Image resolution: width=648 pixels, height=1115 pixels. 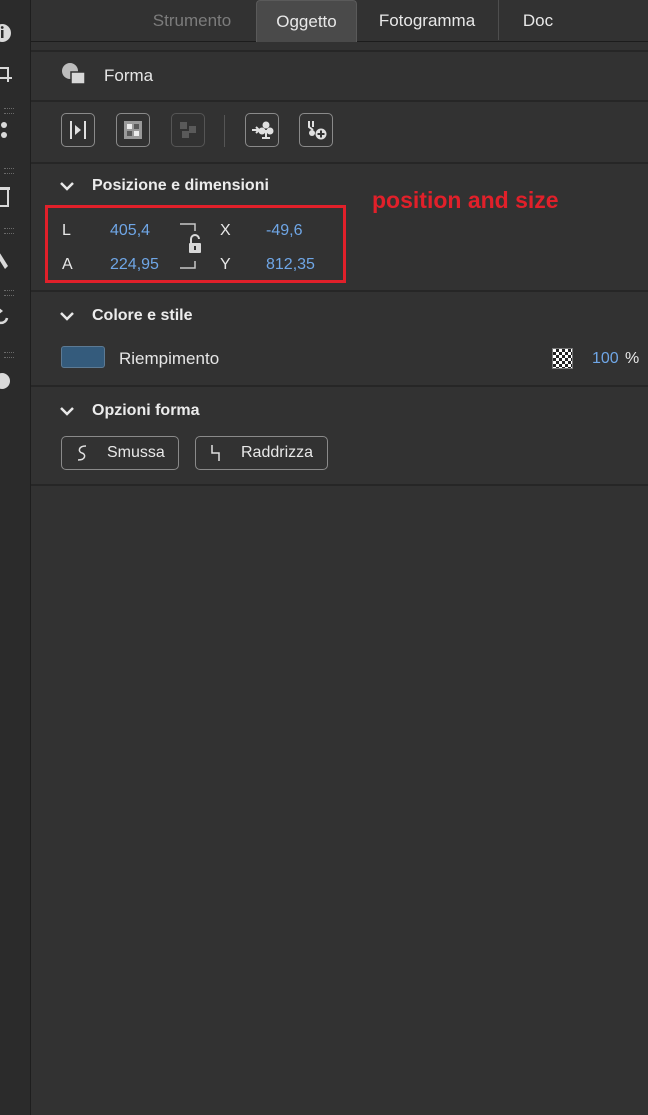 What do you see at coordinates (562, 358) in the screenshot?
I see `opacity-checkerboard-icon` at bounding box center [562, 358].